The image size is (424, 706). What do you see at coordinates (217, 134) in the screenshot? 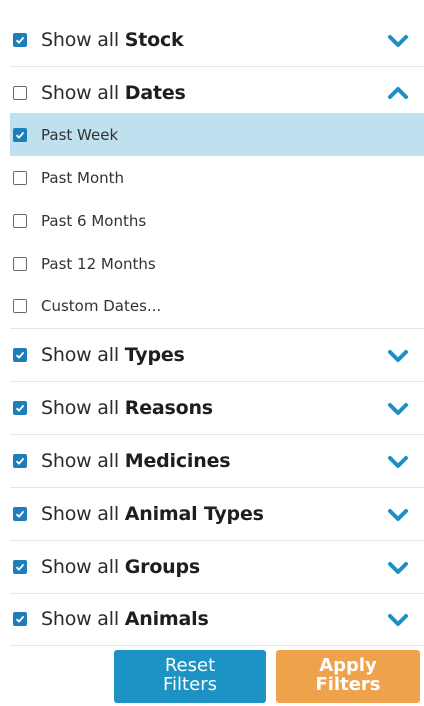
I see `date-option-past-week: Past Week` at bounding box center [217, 134].